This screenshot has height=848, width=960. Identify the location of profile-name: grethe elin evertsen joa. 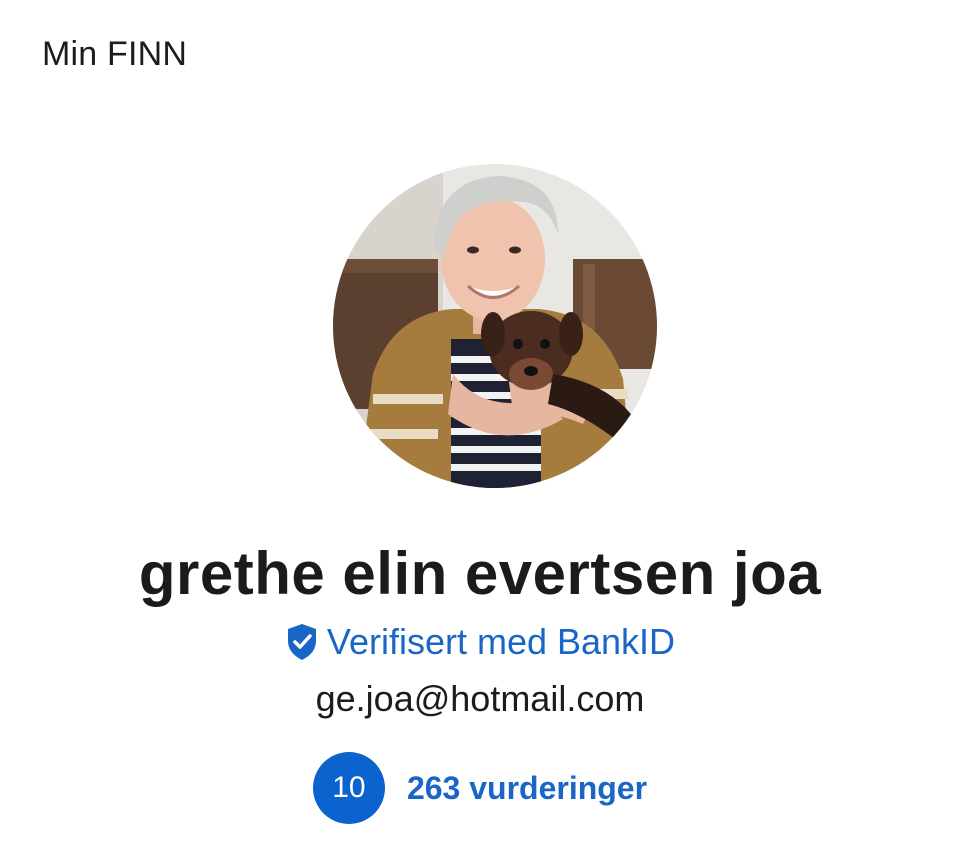
(480, 573).